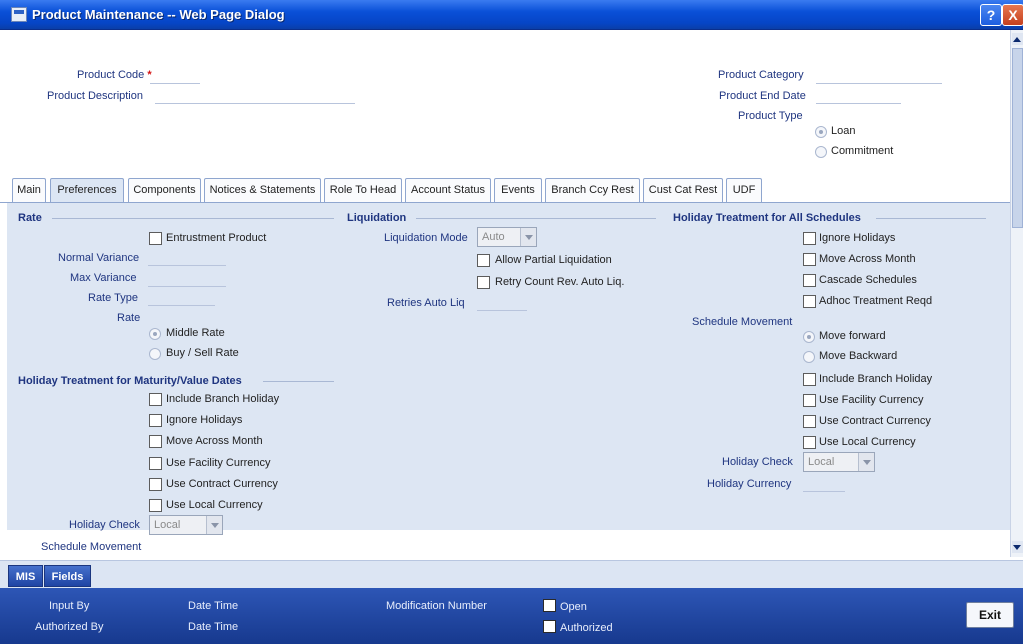 The width and height of the screenshot is (1023, 644). Describe the element at coordinates (1017, 547) in the screenshot. I see `scroll-down-icon` at that location.